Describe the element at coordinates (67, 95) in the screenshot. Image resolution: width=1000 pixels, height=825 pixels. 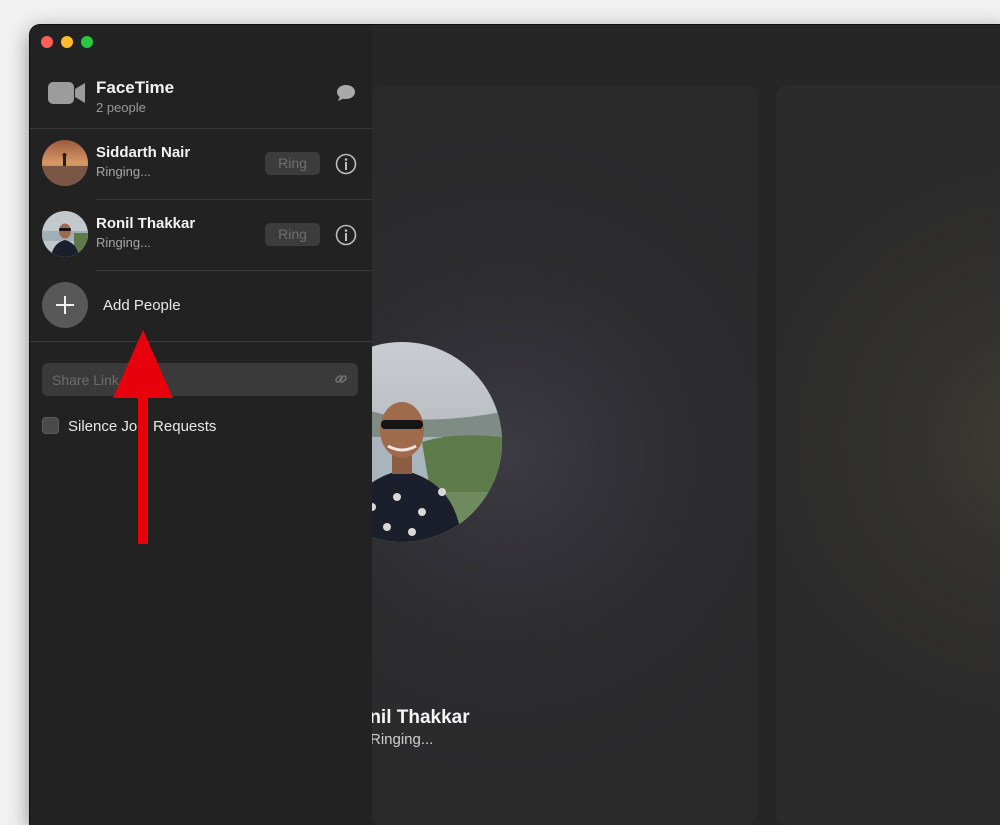
I see `video-camera-icon` at that location.